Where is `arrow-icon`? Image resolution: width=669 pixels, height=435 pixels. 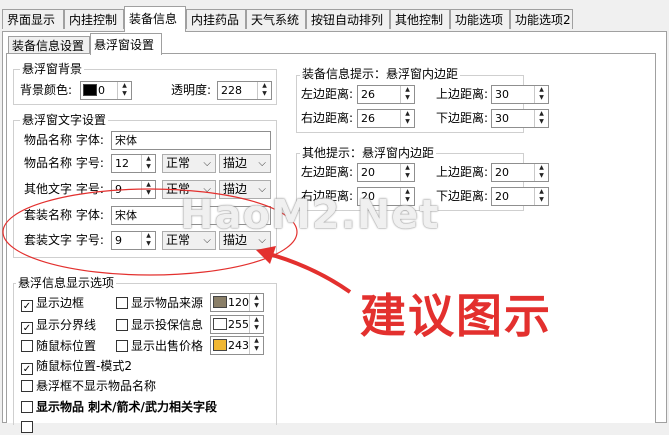 arrow-icon is located at coordinates (306, 272).